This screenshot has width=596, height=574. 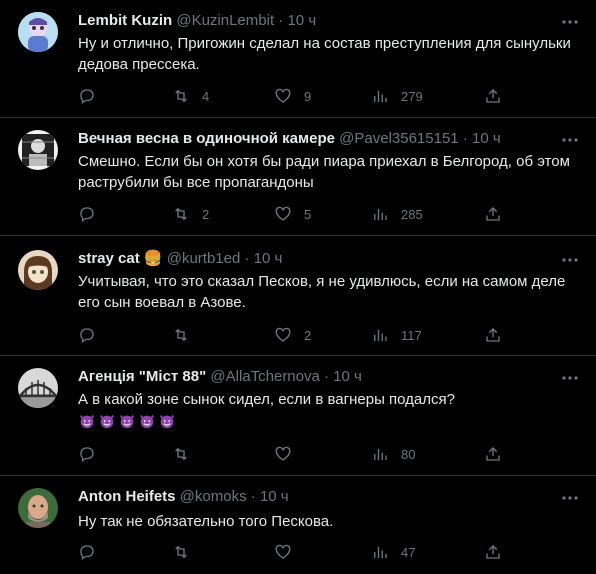 What do you see at coordinates (142, 376) in the screenshot?
I see `author-name: Агенція "Міст 88"` at bounding box center [142, 376].